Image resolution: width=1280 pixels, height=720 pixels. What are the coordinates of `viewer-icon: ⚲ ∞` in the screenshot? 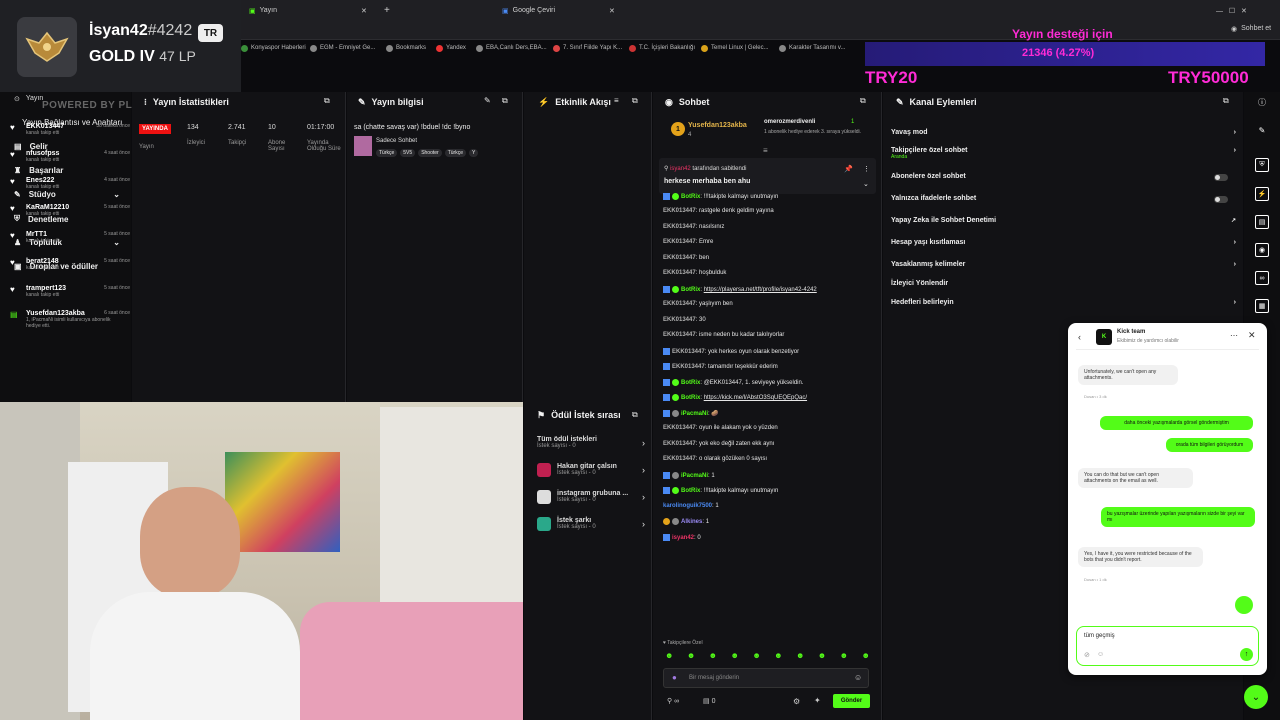 It's located at (673, 701).